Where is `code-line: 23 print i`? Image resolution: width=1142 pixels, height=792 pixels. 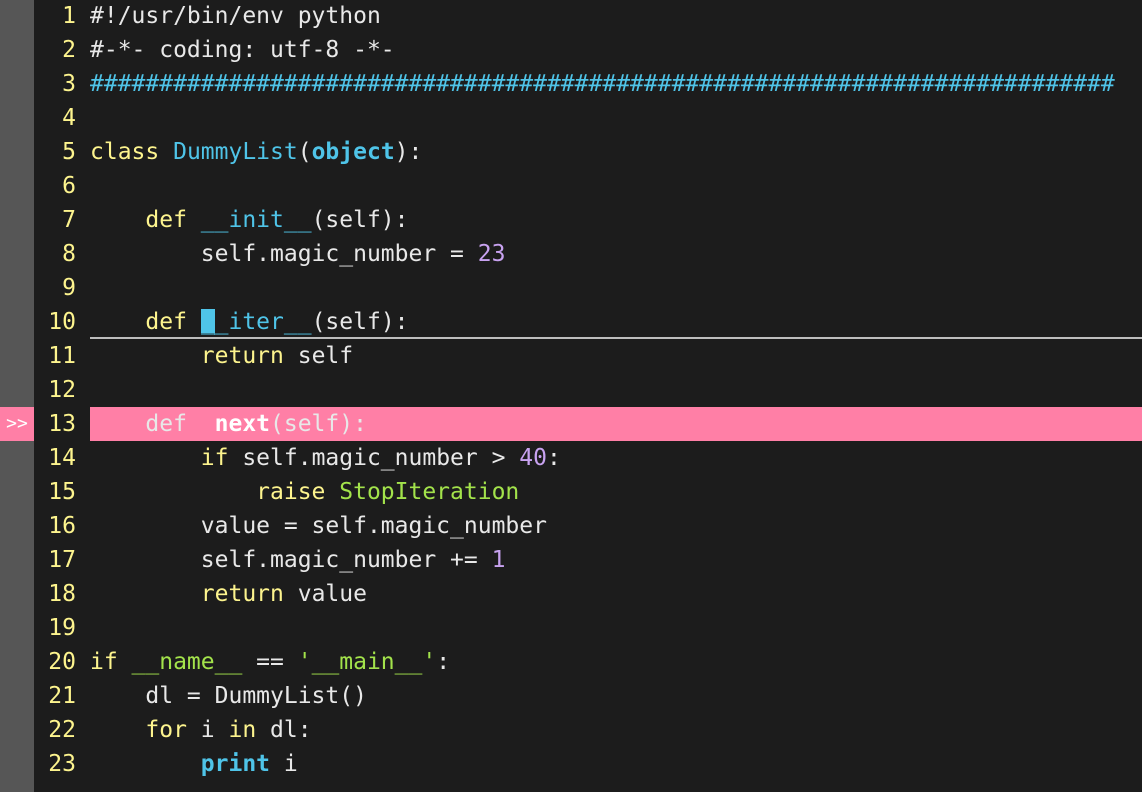
code-line: 23 print i is located at coordinates (571, 764).